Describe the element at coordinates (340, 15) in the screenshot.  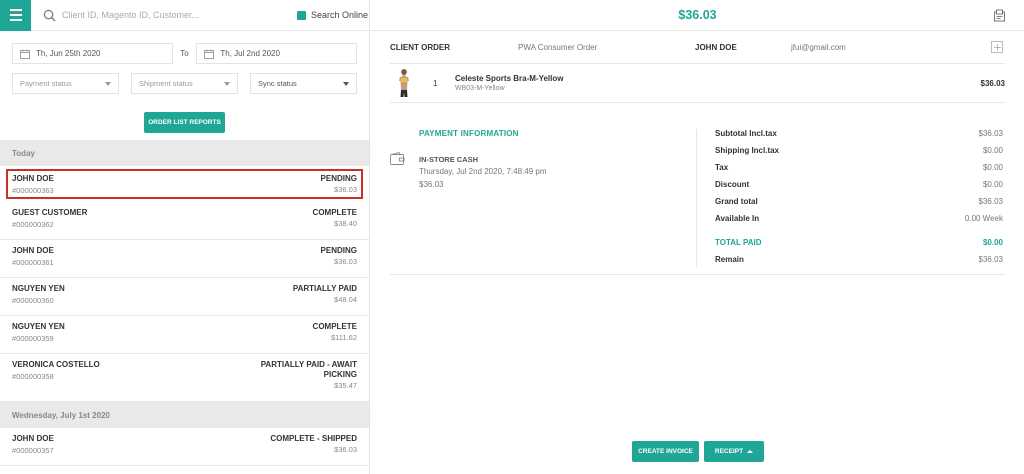
I see `search-online-label: Search Online` at that location.